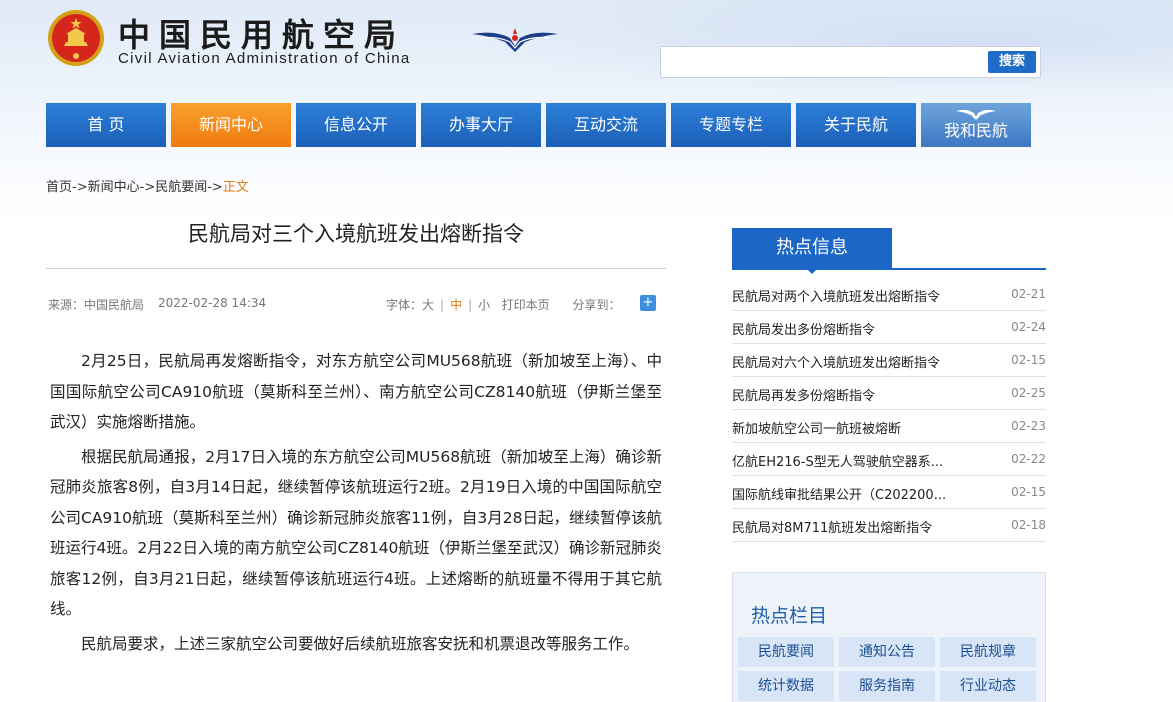 The image size is (1173, 702). Describe the element at coordinates (96, 305) in the screenshot. I see `article-source: 来源：中国民航局` at that location.